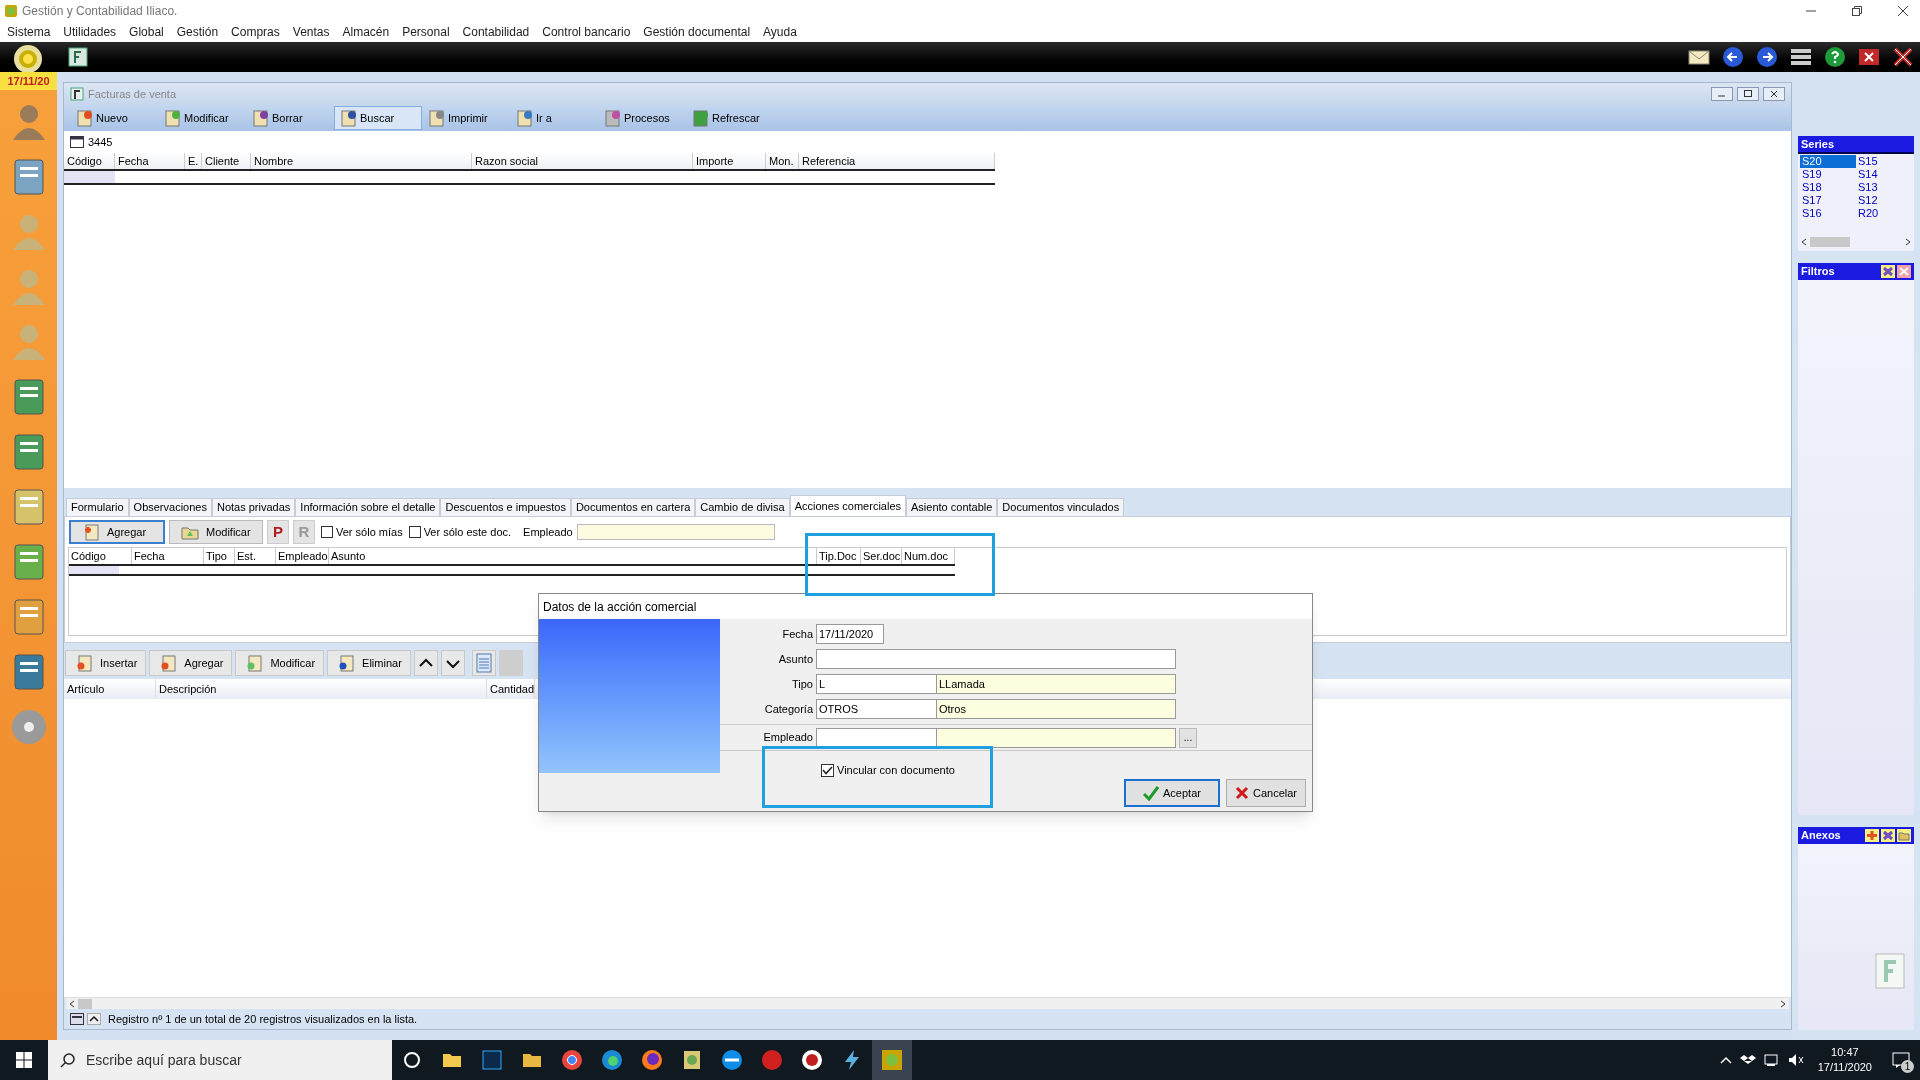 The width and height of the screenshot is (1920, 1080). What do you see at coordinates (1795, 1060) in the screenshot?
I see `speaker-icon` at bounding box center [1795, 1060].